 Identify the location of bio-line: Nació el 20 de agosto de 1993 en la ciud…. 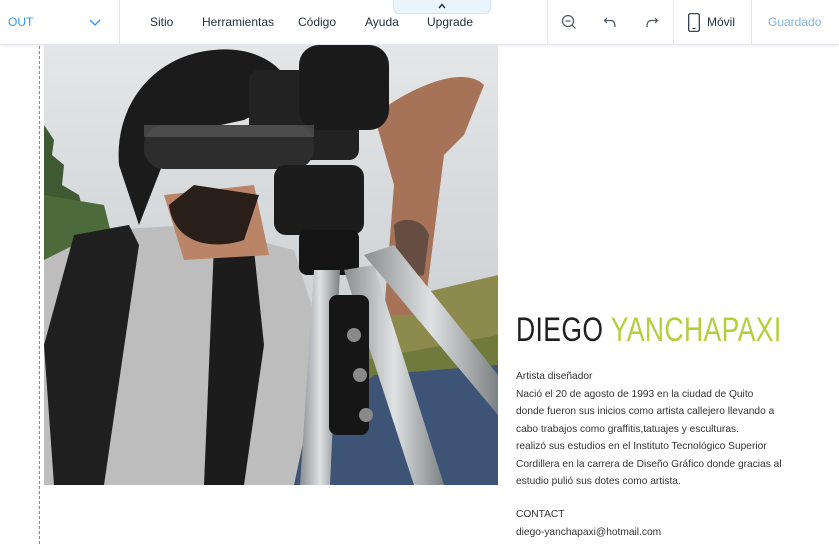
(635, 394).